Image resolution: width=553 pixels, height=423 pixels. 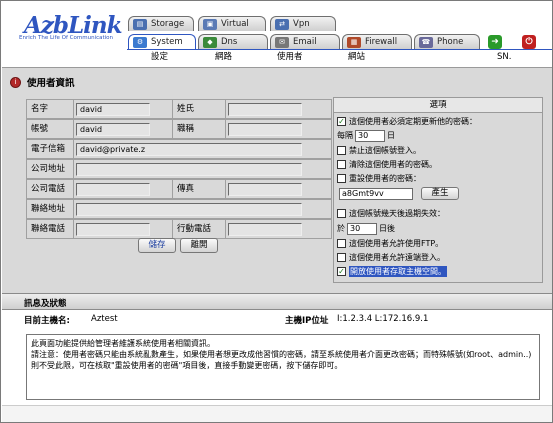 What do you see at coordinates (385, 178) in the screenshot?
I see `option-label: 重設使用者的密碼：` at bounding box center [385, 178].